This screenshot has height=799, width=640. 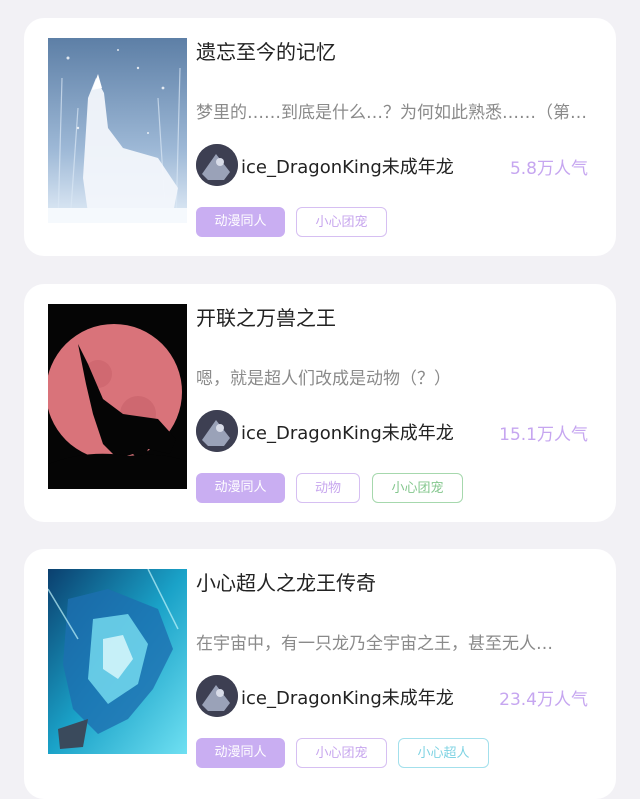 I want to click on popularity-count: 15.1万人气, so click(x=543, y=435).